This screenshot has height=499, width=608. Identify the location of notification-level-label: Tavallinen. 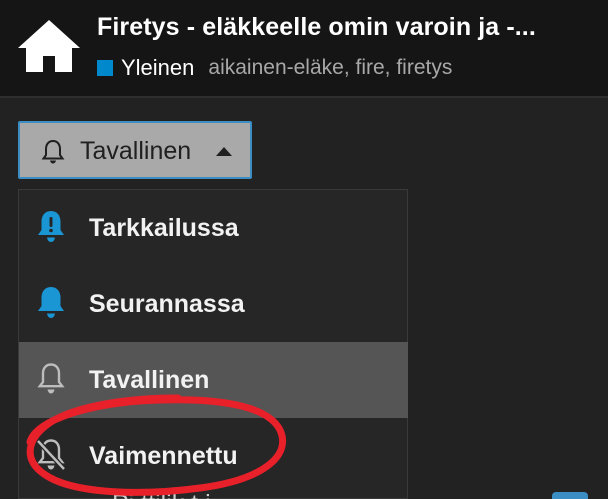
(136, 151).